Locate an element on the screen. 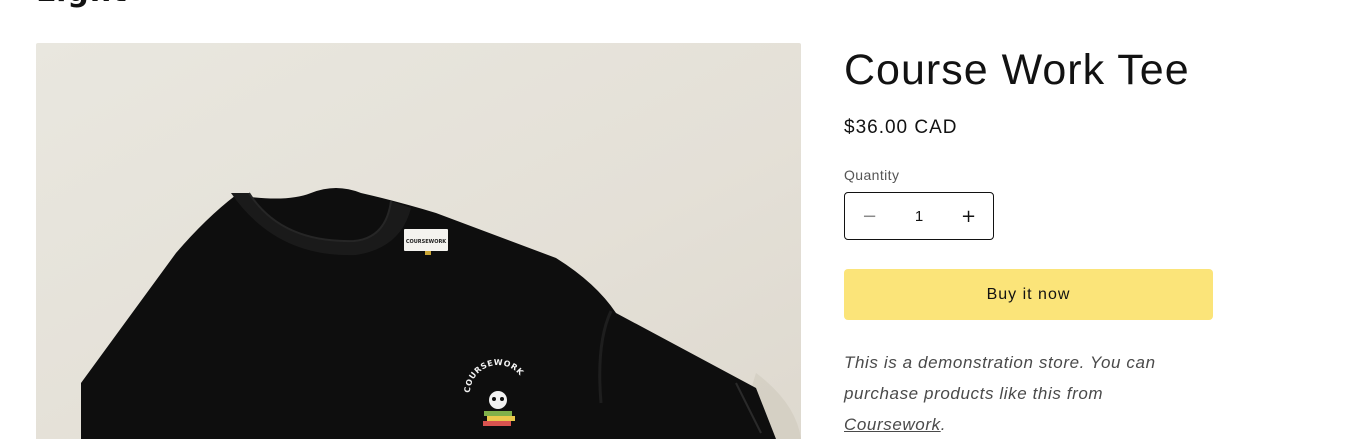 Image resolution: width=1351 pixels, height=440 pixels. plus-icon: + is located at coordinates (968, 216).